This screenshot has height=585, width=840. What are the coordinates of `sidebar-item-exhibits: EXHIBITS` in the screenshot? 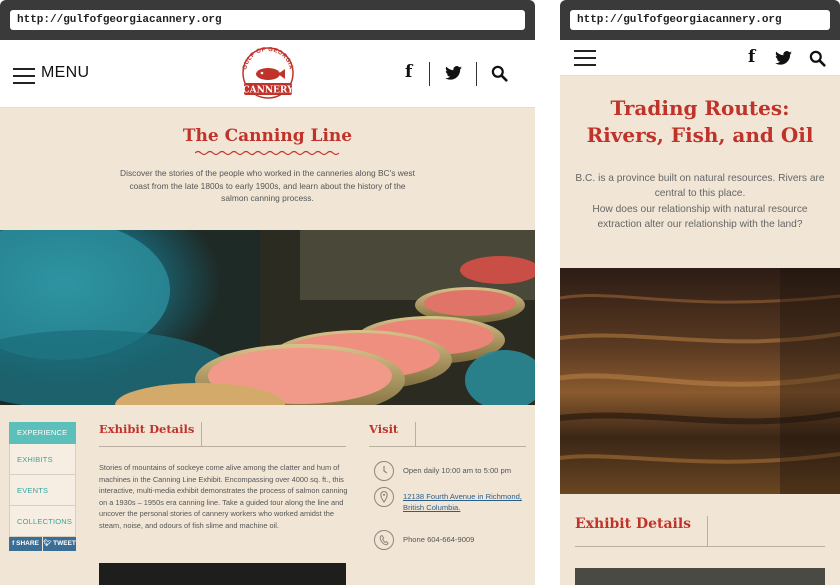 It's located at (42, 459).